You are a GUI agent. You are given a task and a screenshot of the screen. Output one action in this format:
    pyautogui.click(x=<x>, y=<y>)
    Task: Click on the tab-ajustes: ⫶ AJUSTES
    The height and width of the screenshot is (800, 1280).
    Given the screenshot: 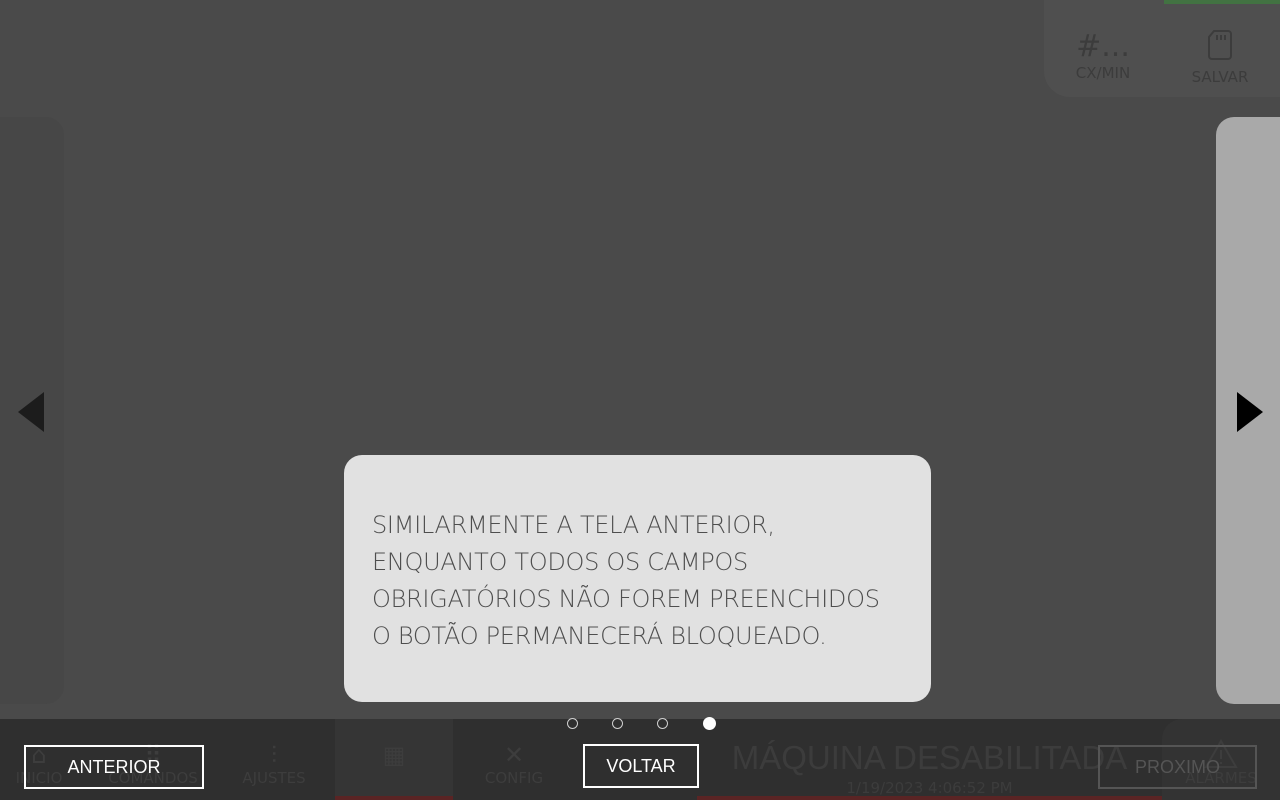 What is the action you would take?
    pyautogui.click(x=274, y=759)
    